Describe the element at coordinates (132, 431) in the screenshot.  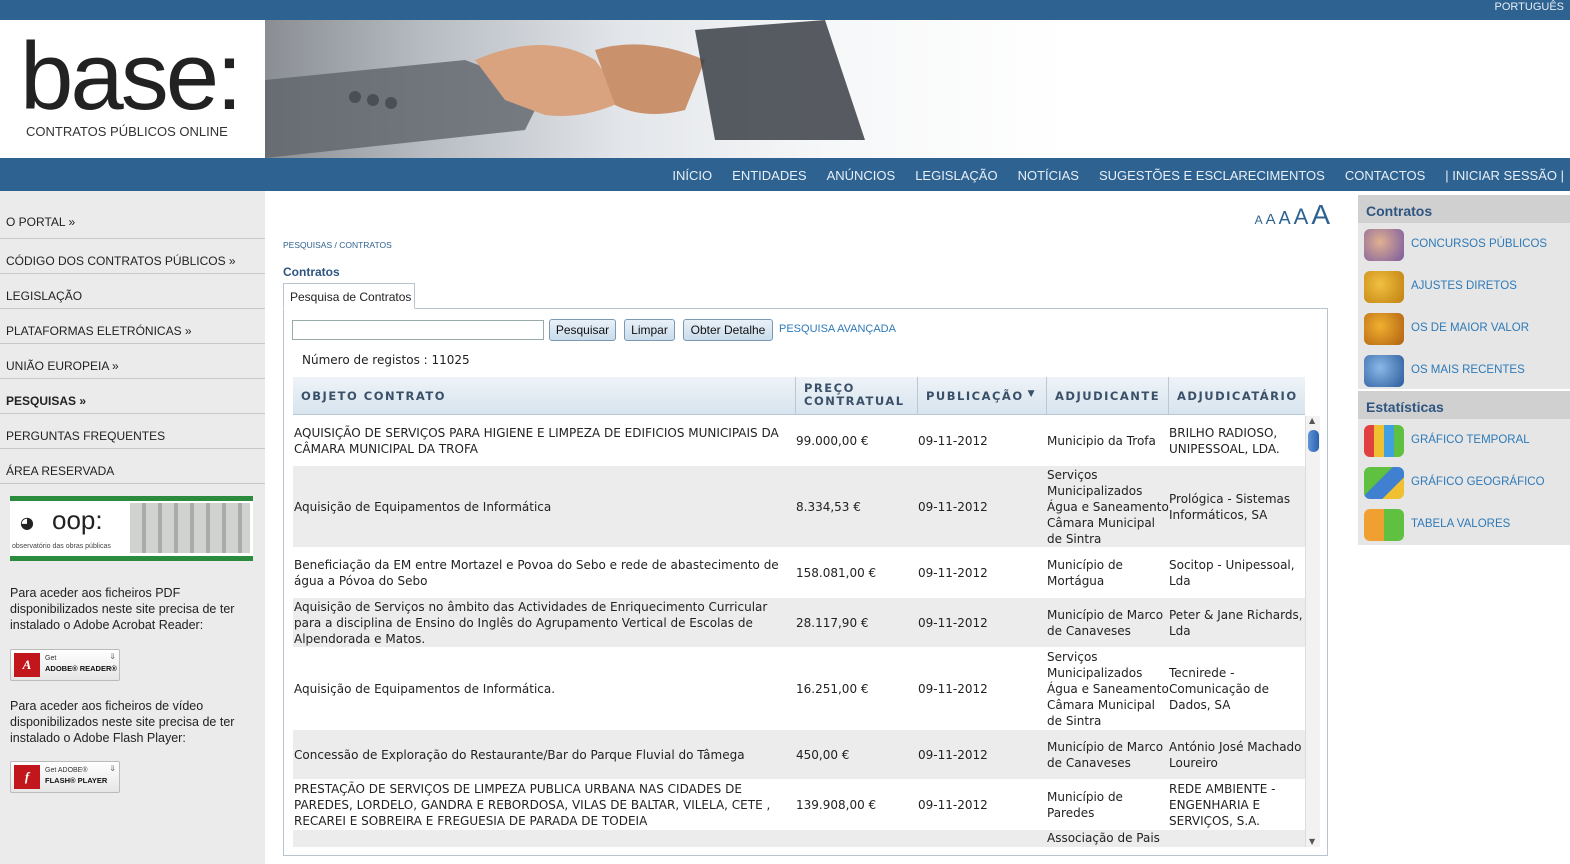
I see `sidebar-item-perguntas: PERGUNTAS FREQUENTES` at that location.